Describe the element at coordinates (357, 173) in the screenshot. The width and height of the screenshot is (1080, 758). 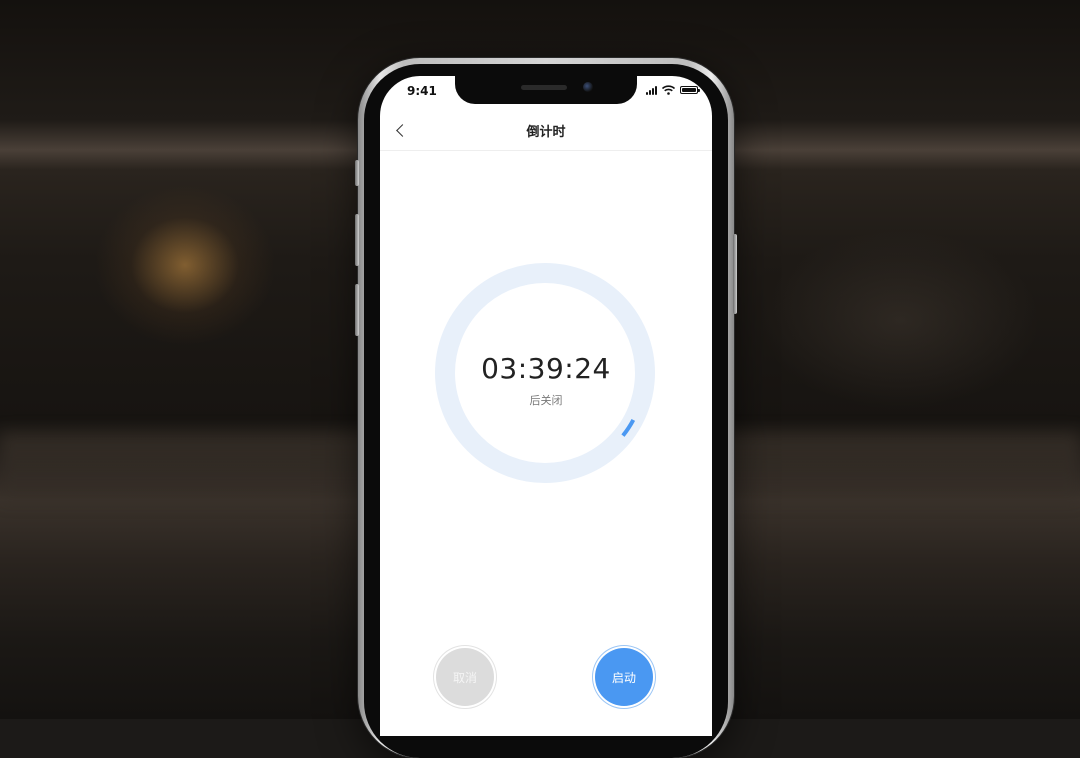
I see `phone-mute-switch` at that location.